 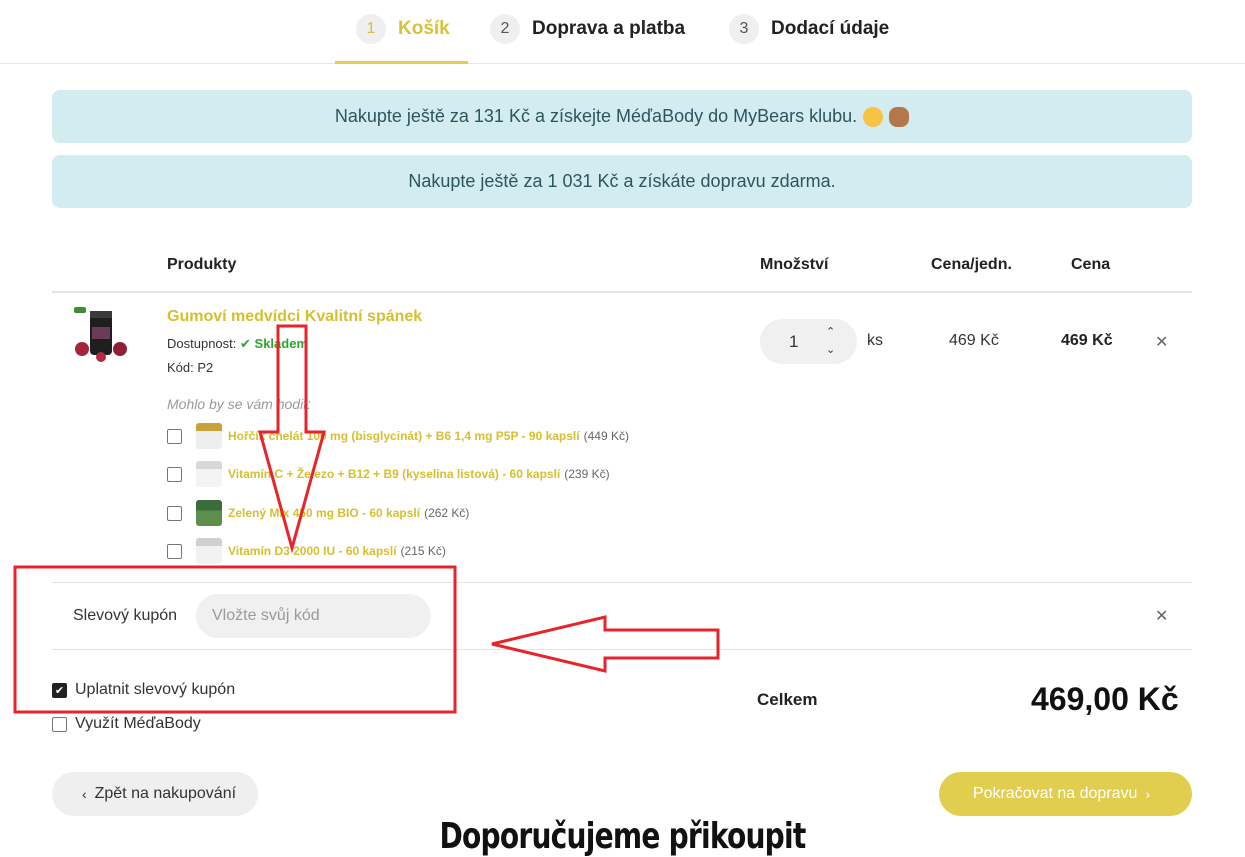 I want to click on active-step-underline, so click(x=401, y=62).